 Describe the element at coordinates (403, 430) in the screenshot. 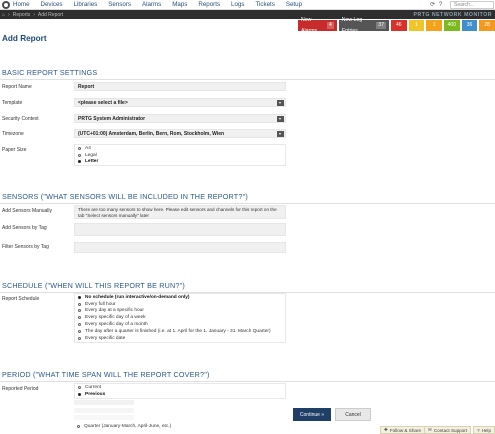

I see `follow-share-button: ✚ Follow & Share` at that location.